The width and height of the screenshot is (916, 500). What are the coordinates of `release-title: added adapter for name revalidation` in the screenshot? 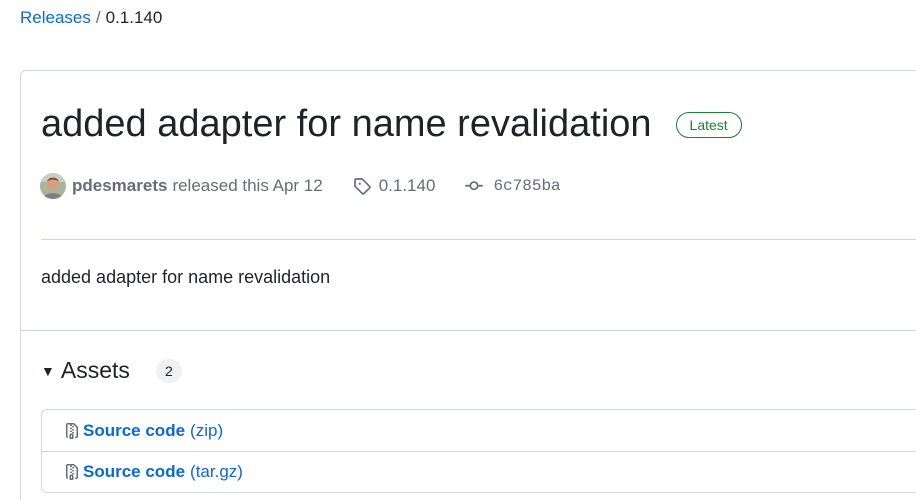 It's located at (346, 124).